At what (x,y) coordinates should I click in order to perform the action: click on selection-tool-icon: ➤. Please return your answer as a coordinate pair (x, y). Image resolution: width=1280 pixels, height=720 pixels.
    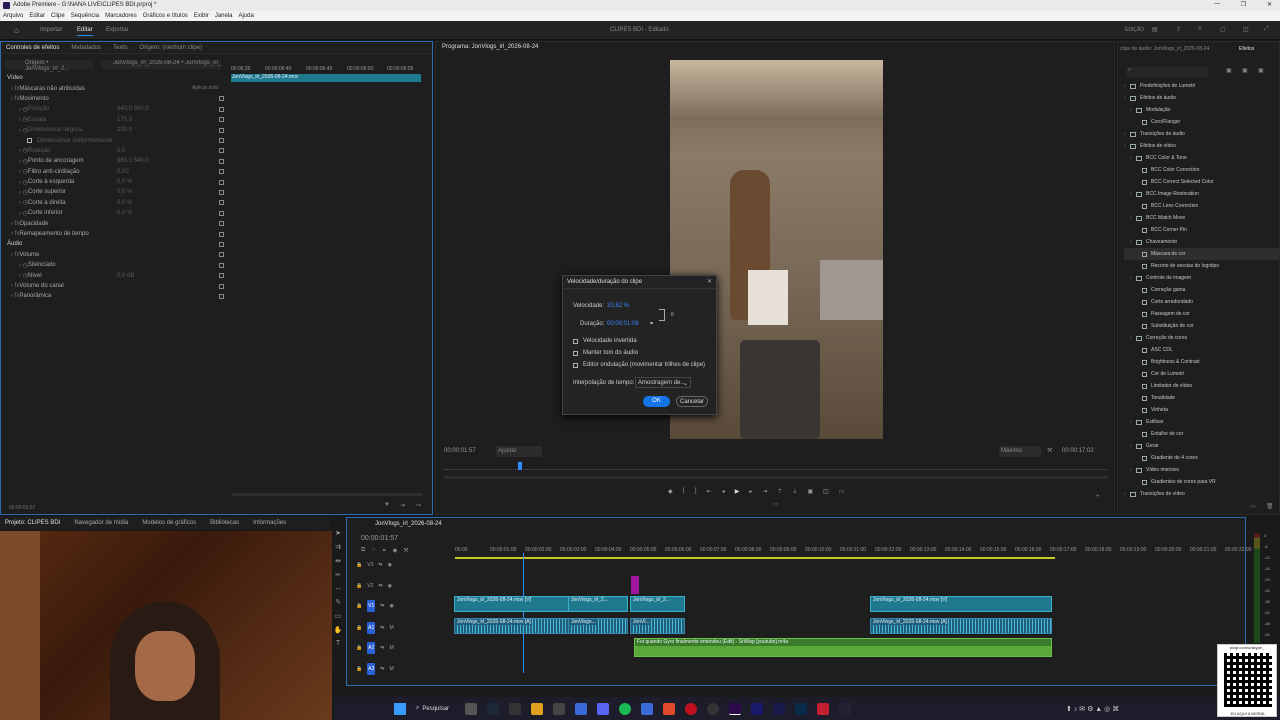
    Looking at the image, I should click on (338, 533).